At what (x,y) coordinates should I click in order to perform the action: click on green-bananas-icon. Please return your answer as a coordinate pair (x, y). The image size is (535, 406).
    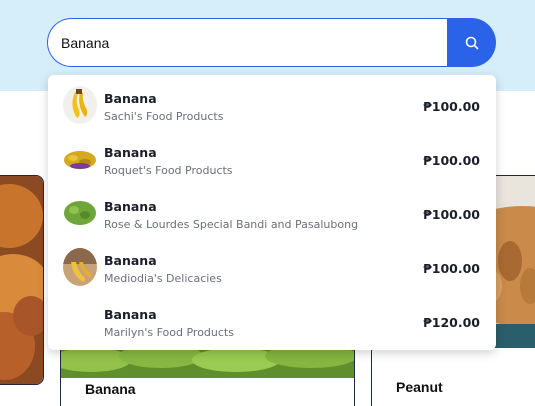
    Looking at the image, I should click on (80, 213).